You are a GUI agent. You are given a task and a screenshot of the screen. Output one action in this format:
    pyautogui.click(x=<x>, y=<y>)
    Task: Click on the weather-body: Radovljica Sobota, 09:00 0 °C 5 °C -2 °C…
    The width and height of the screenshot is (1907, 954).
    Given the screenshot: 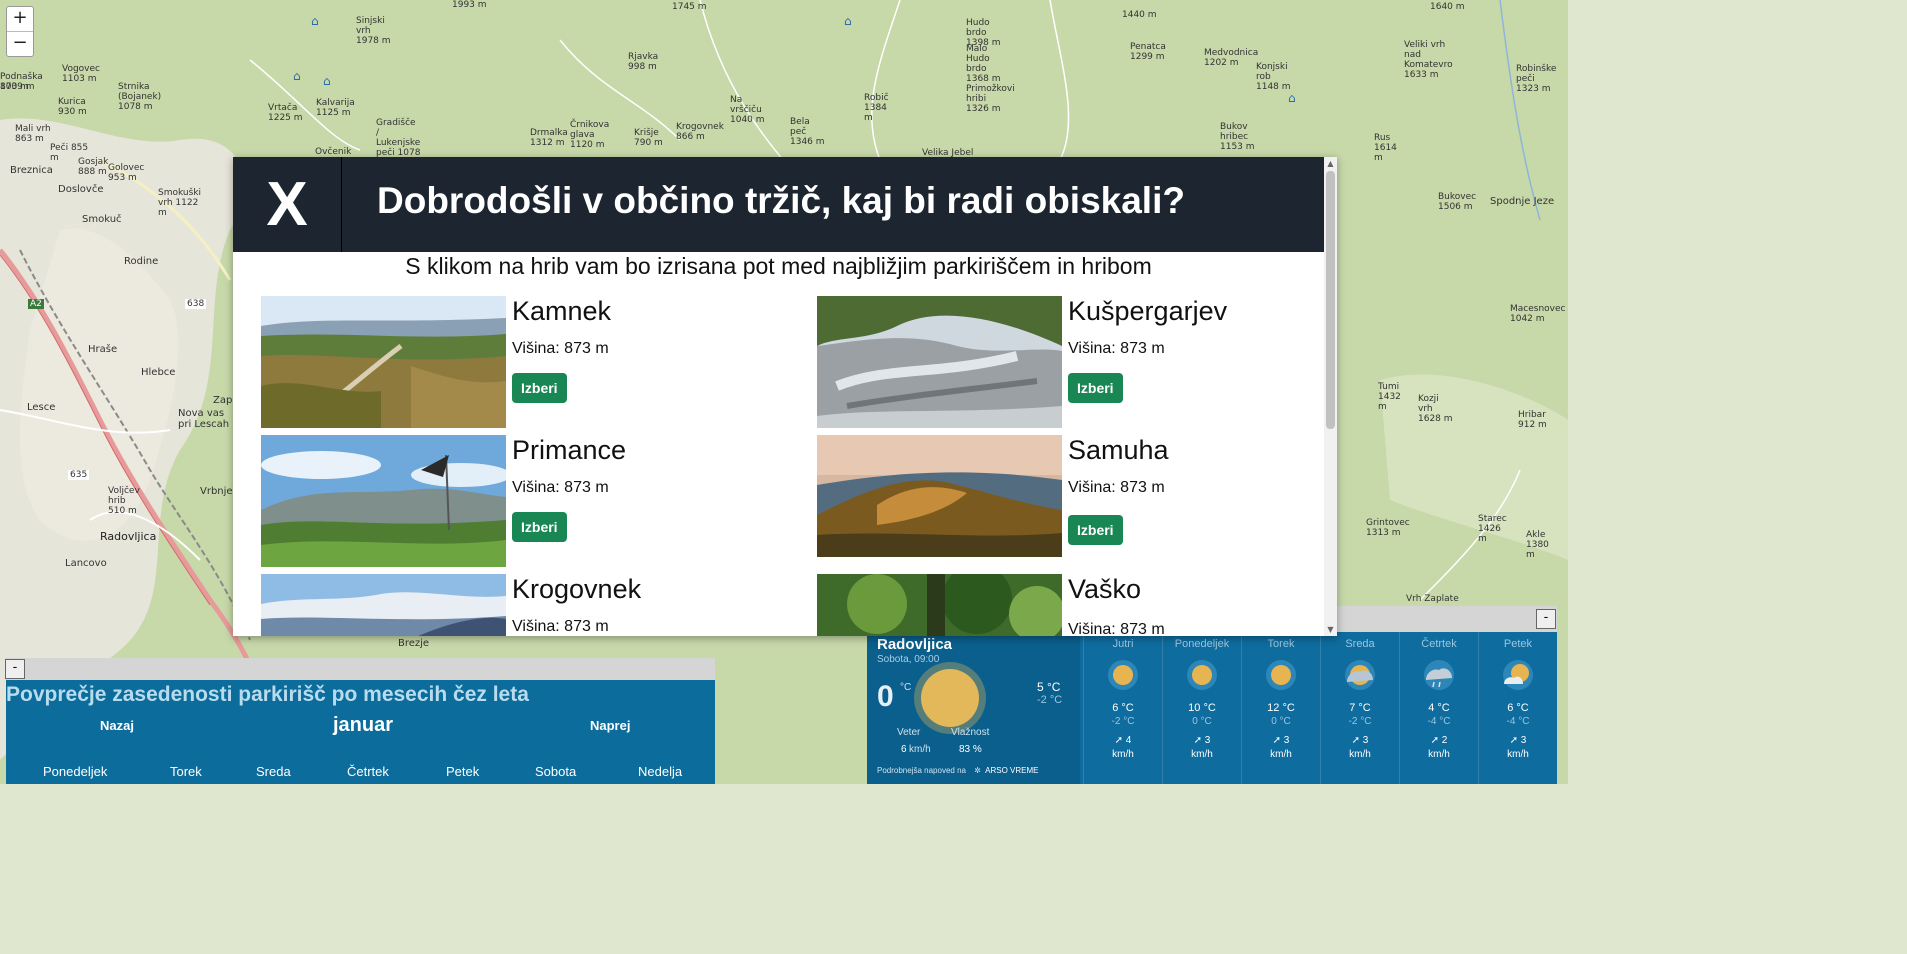 What is the action you would take?
    pyautogui.click(x=1212, y=708)
    